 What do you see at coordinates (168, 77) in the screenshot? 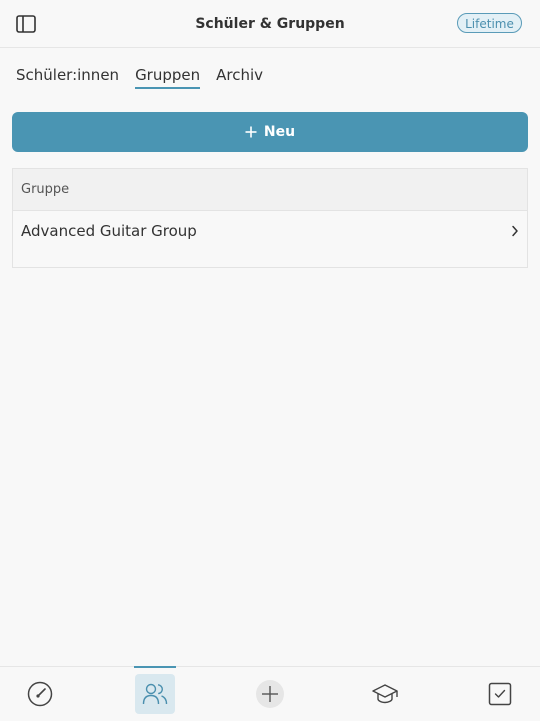
I see `tab-gruppen: Gruppen` at bounding box center [168, 77].